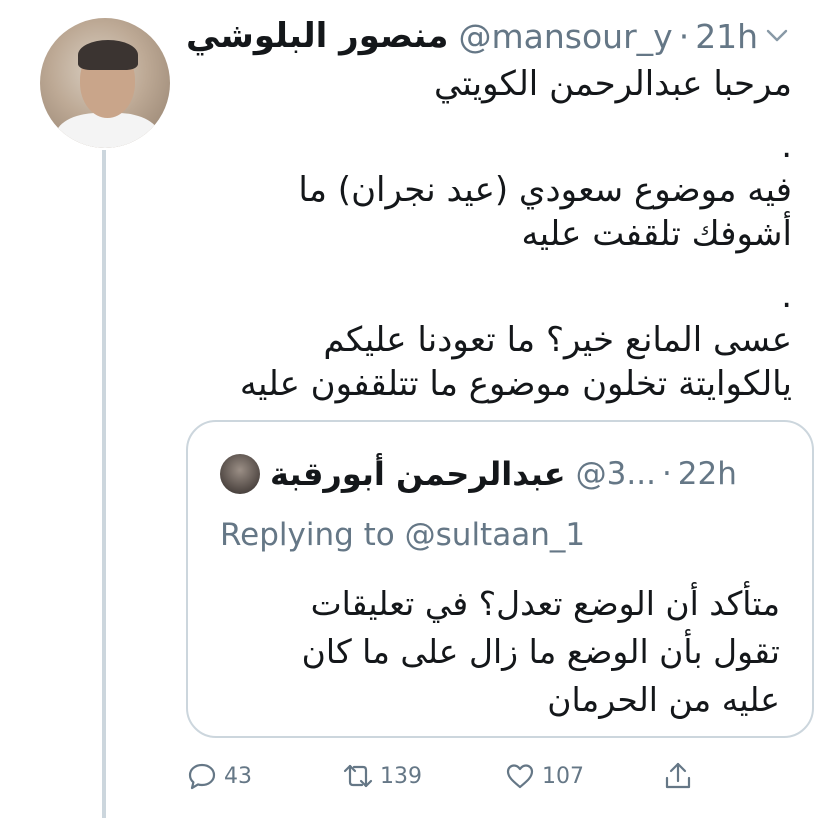 This screenshot has width=828, height=818. Describe the element at coordinates (307, 535) in the screenshot. I see `replying-to-prefix: Replying to` at that location.